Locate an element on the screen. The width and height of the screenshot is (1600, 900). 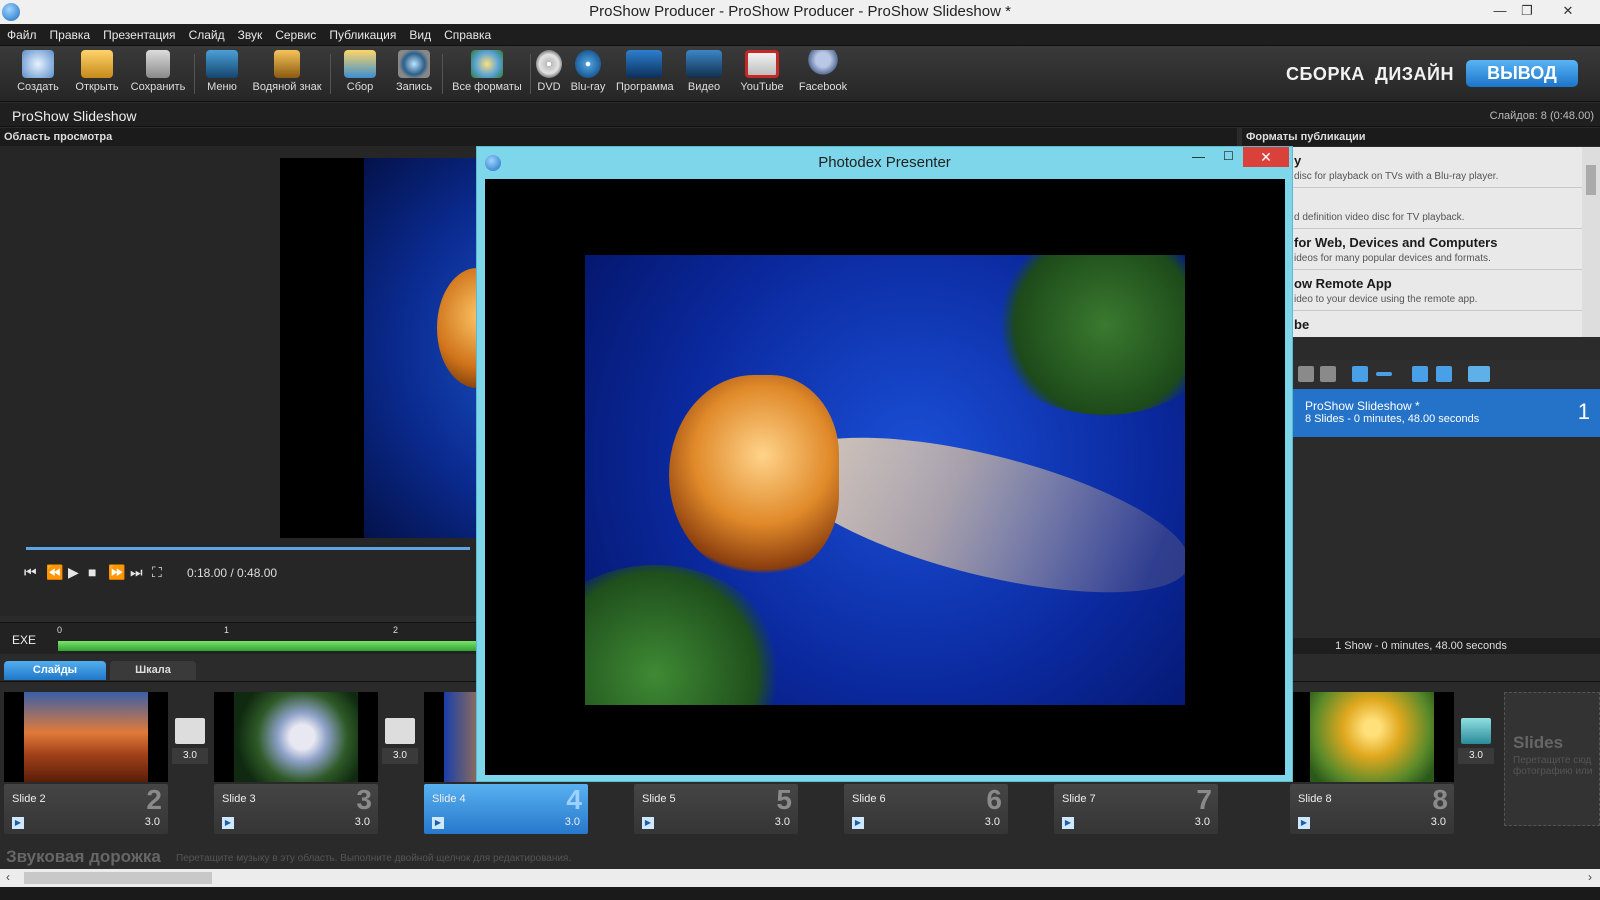
shows-toolbar is located at coordinates (1421, 374).